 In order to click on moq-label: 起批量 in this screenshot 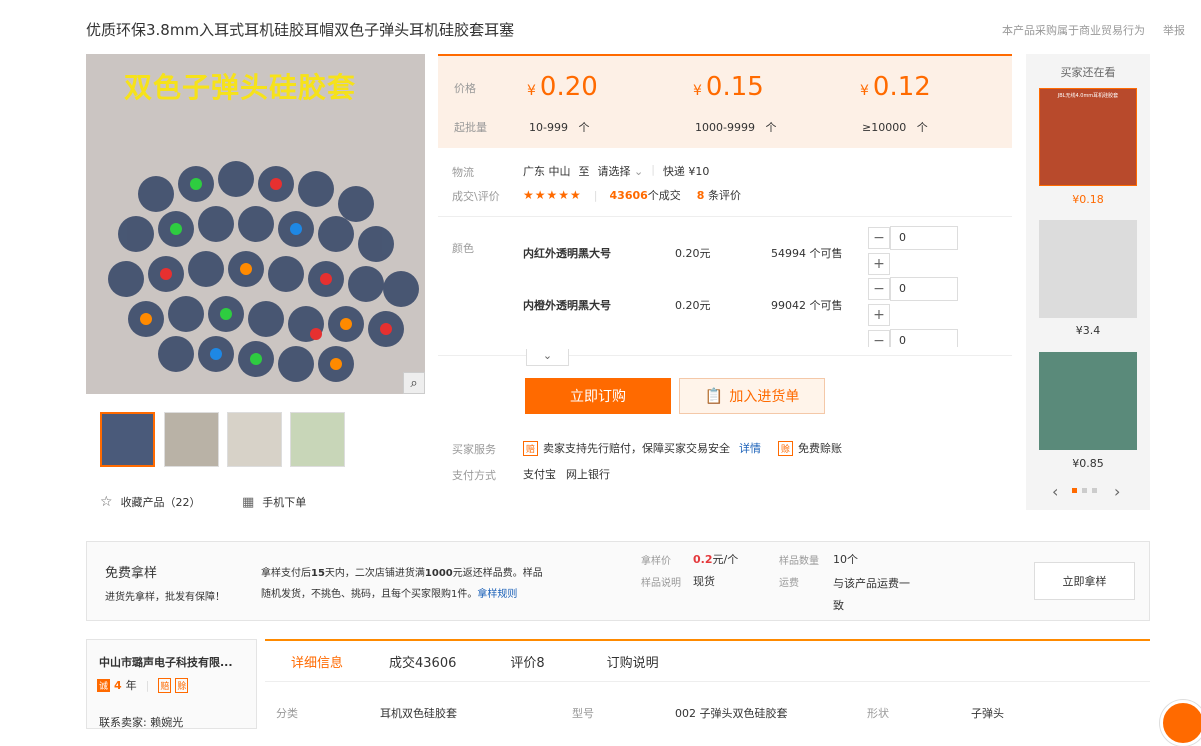, I will do `click(470, 127)`.